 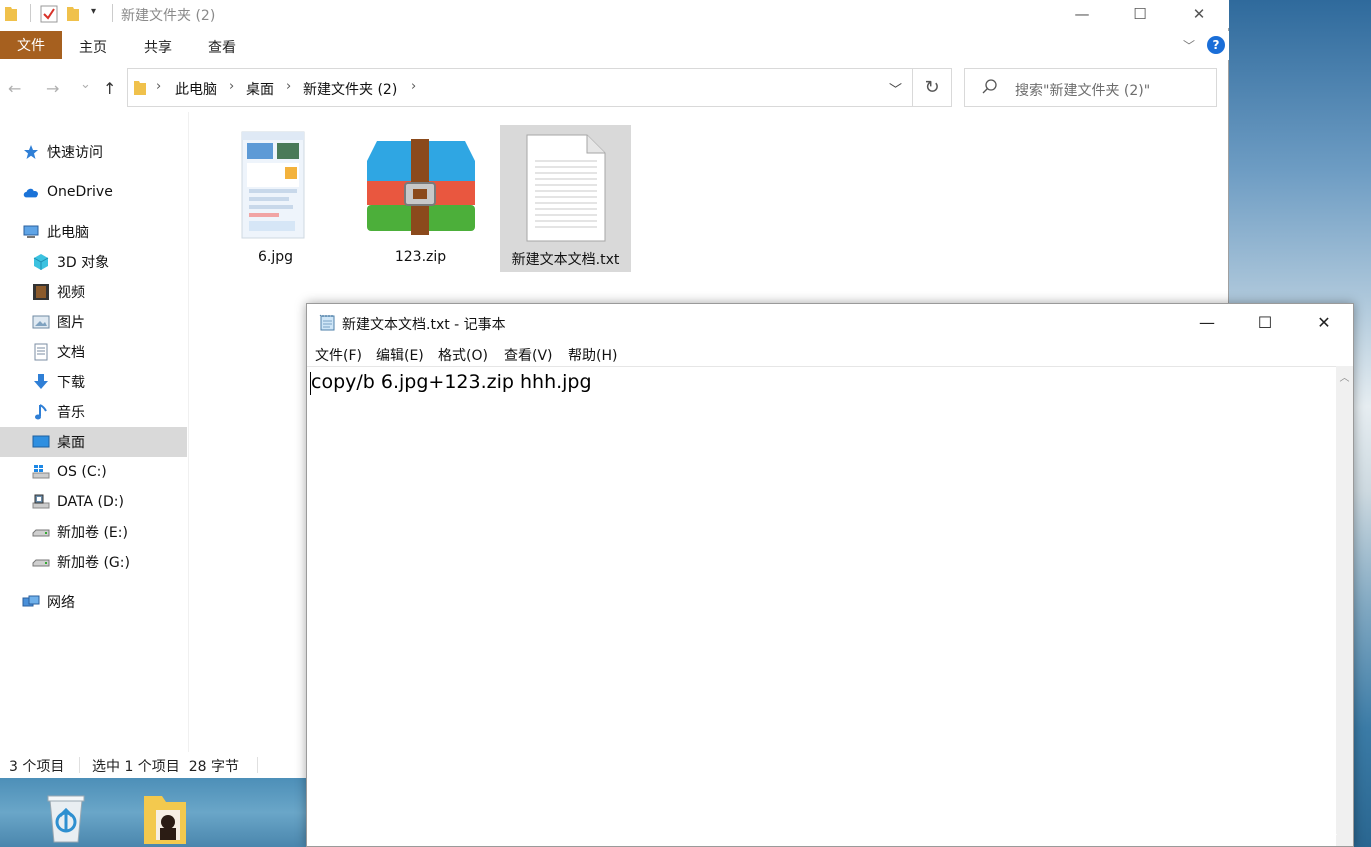 I want to click on notepad-titlebar: 新建文本文档.txt - 记事本 — ☐ ✕, so click(x=830, y=322).